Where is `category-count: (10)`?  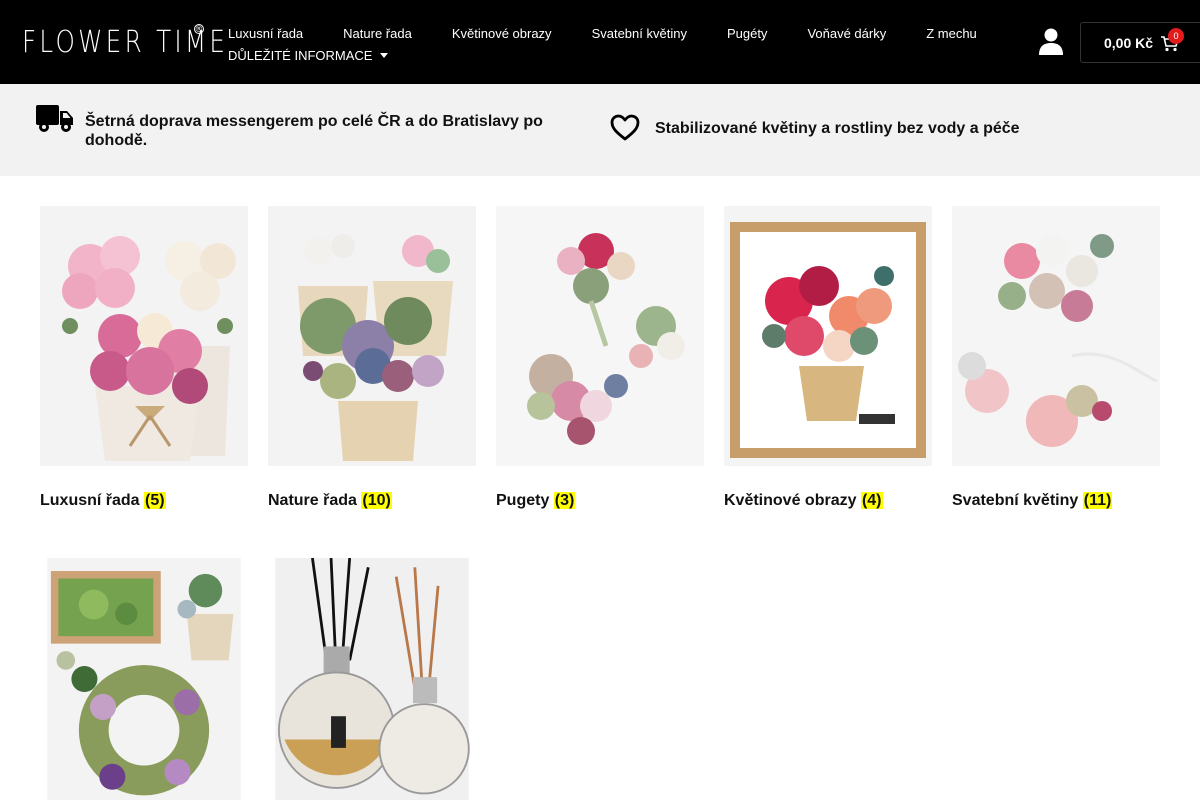
category-count: (10) is located at coordinates (376, 500).